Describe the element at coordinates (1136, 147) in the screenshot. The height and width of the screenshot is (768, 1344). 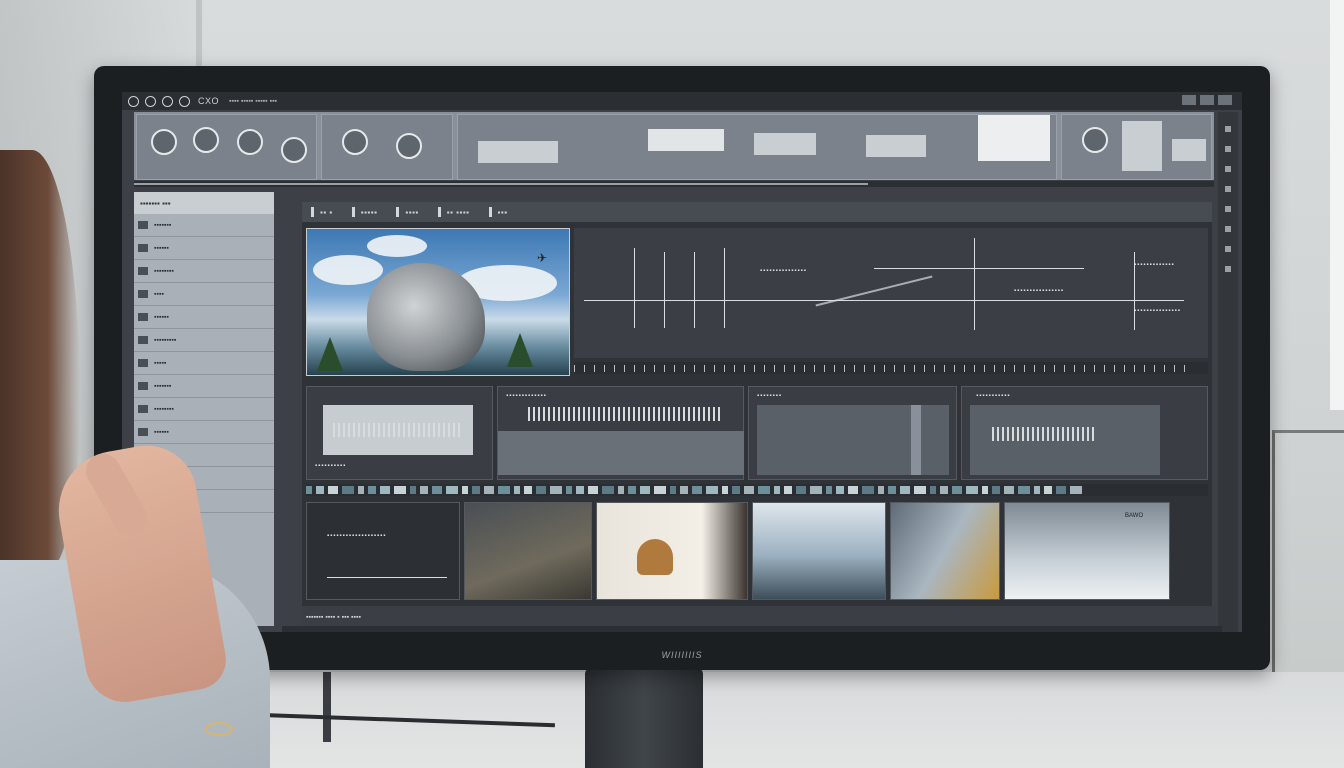
I see `output-panel` at that location.